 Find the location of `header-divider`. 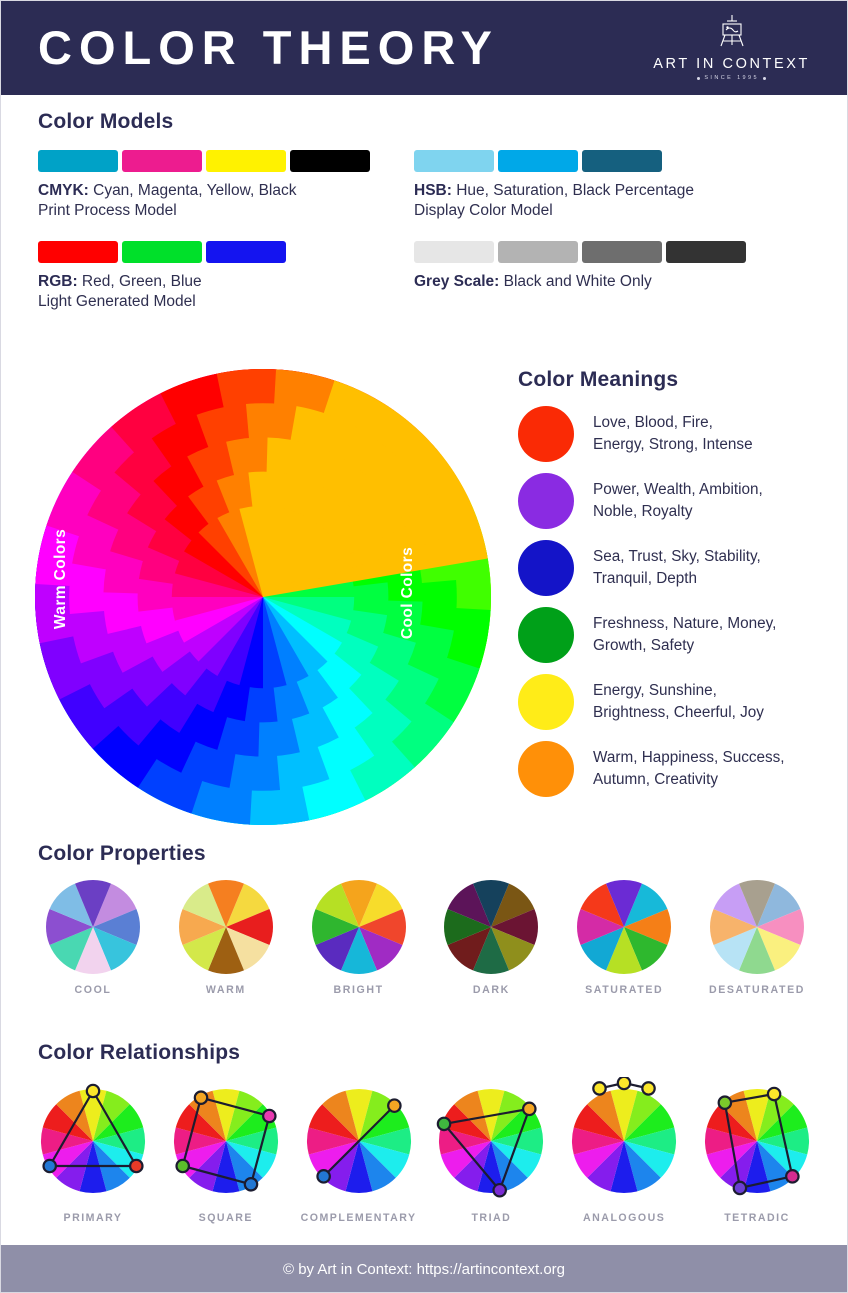

header-divider is located at coordinates (424, 96).